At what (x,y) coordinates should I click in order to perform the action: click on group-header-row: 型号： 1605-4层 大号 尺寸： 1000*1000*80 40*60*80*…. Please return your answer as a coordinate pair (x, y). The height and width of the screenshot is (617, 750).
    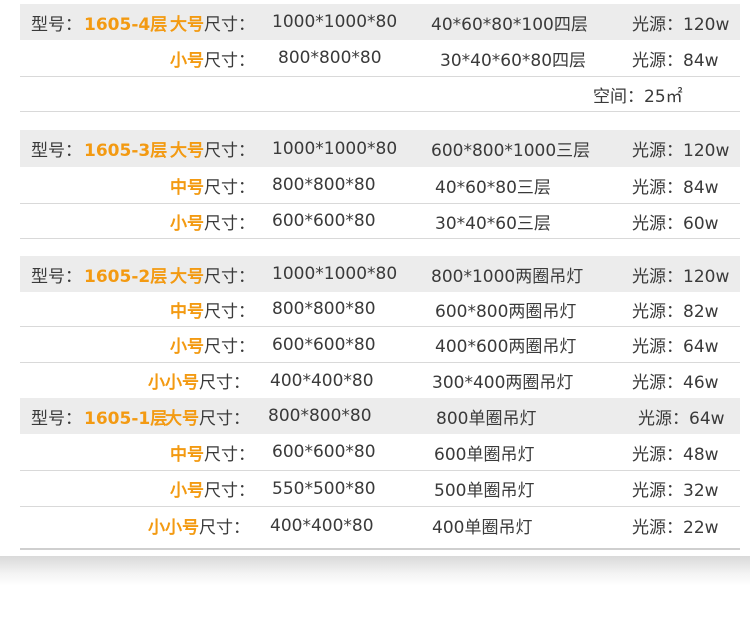
    Looking at the image, I should click on (380, 22).